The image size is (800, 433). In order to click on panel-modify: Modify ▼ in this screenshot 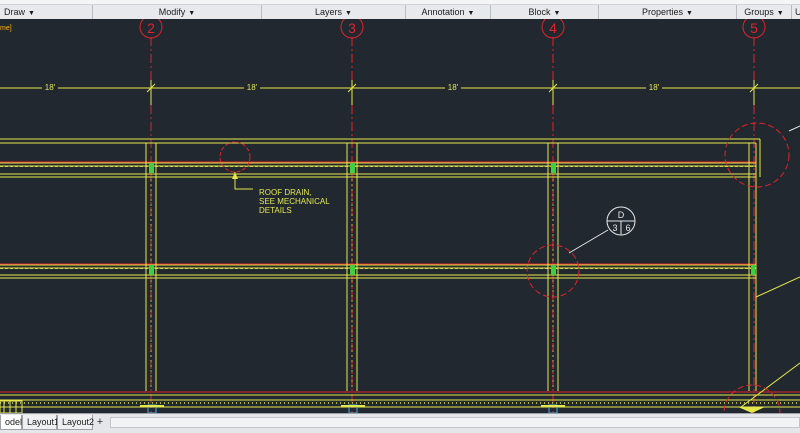, I will do `click(177, 12)`.